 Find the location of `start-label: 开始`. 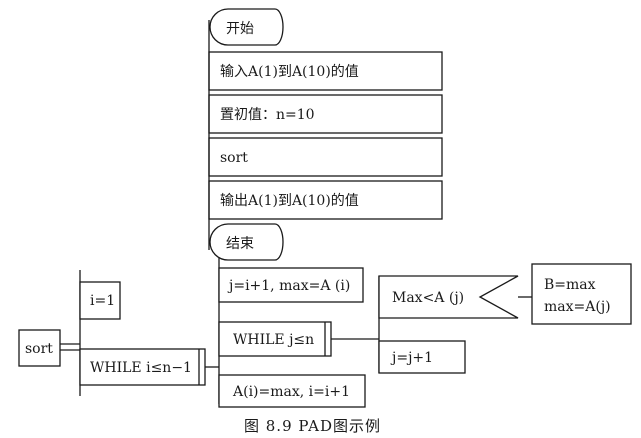

start-label: 开始 is located at coordinates (240, 29).